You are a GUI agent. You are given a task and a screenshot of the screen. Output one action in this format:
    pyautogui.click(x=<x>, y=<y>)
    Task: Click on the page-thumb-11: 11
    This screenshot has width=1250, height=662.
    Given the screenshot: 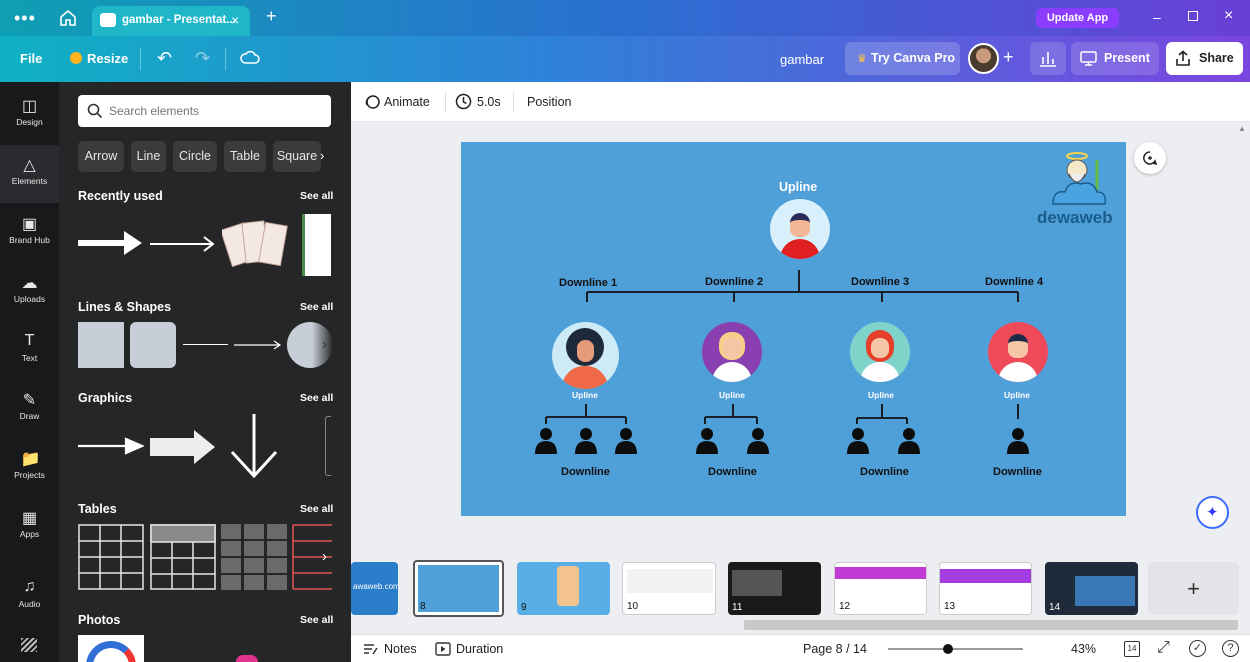 What is the action you would take?
    pyautogui.click(x=774, y=588)
    